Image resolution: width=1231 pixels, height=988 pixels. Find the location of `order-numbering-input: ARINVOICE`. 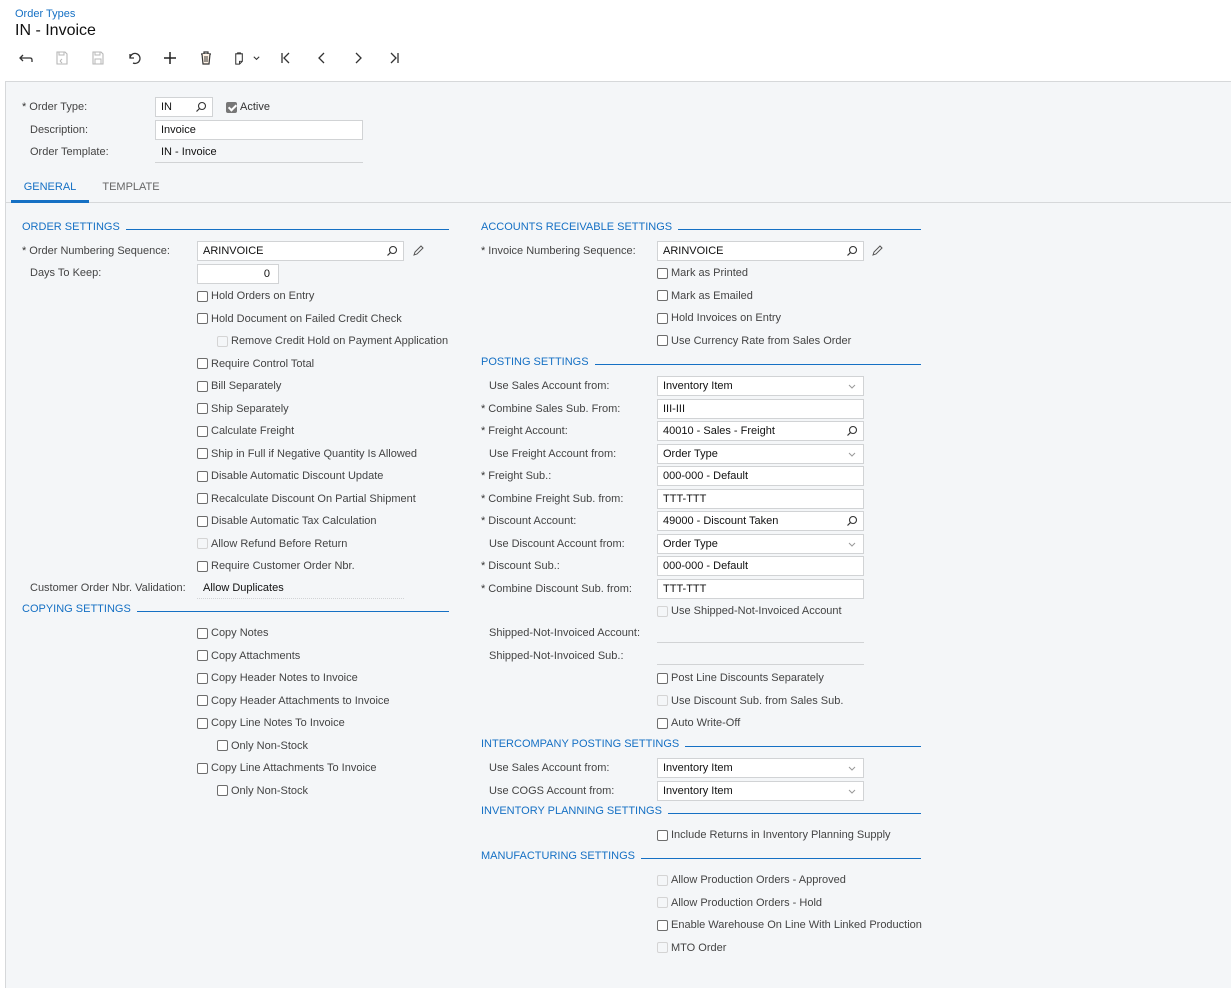

order-numbering-input: ARINVOICE is located at coordinates (300, 251).